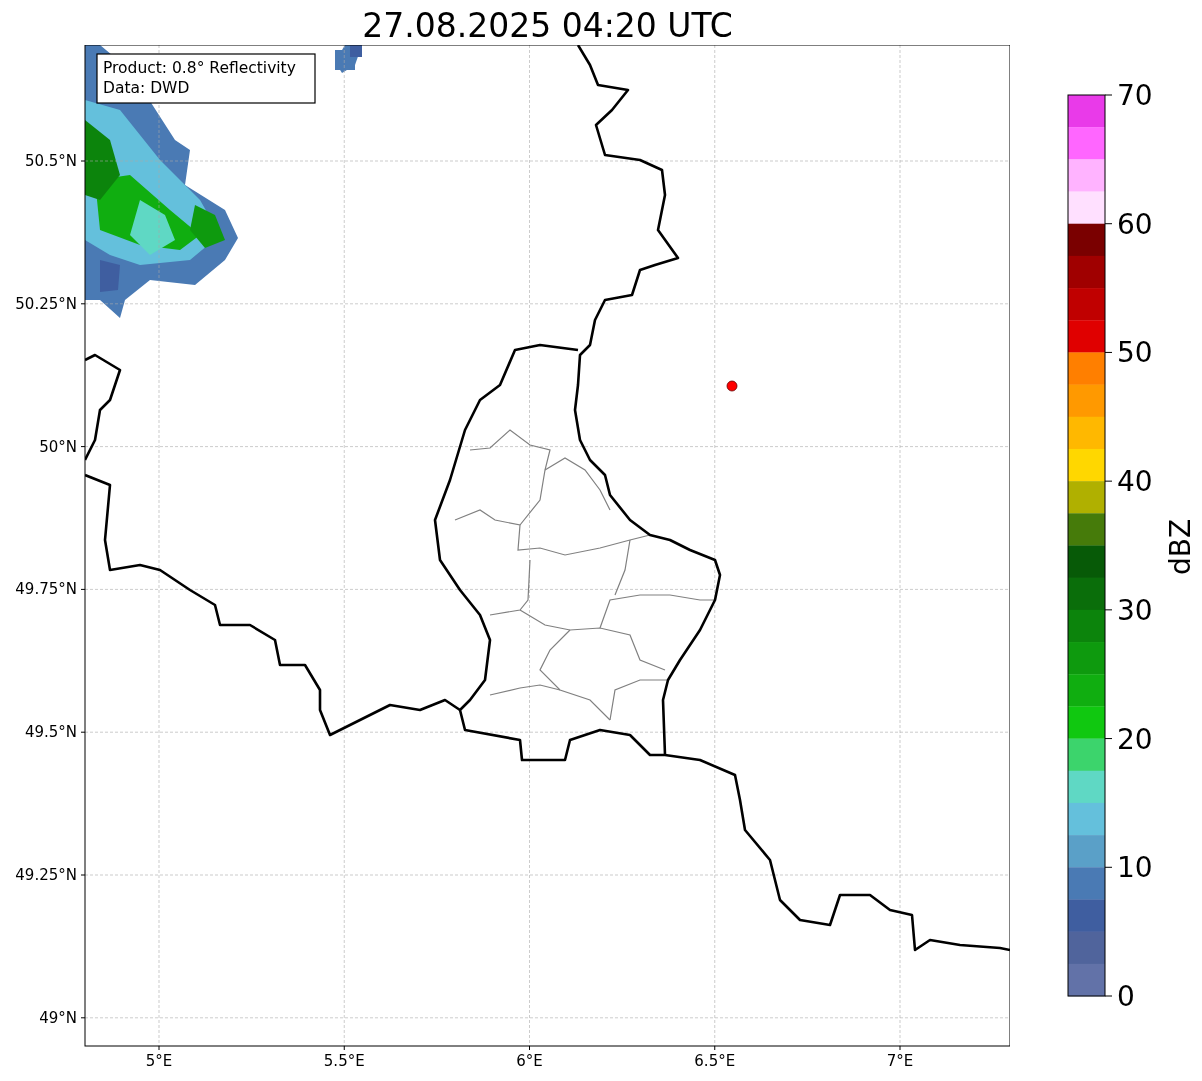 Image resolution: width=1202 pixels, height=1081 pixels. I want to click on longitude-label: 7°E, so click(900, 1061).